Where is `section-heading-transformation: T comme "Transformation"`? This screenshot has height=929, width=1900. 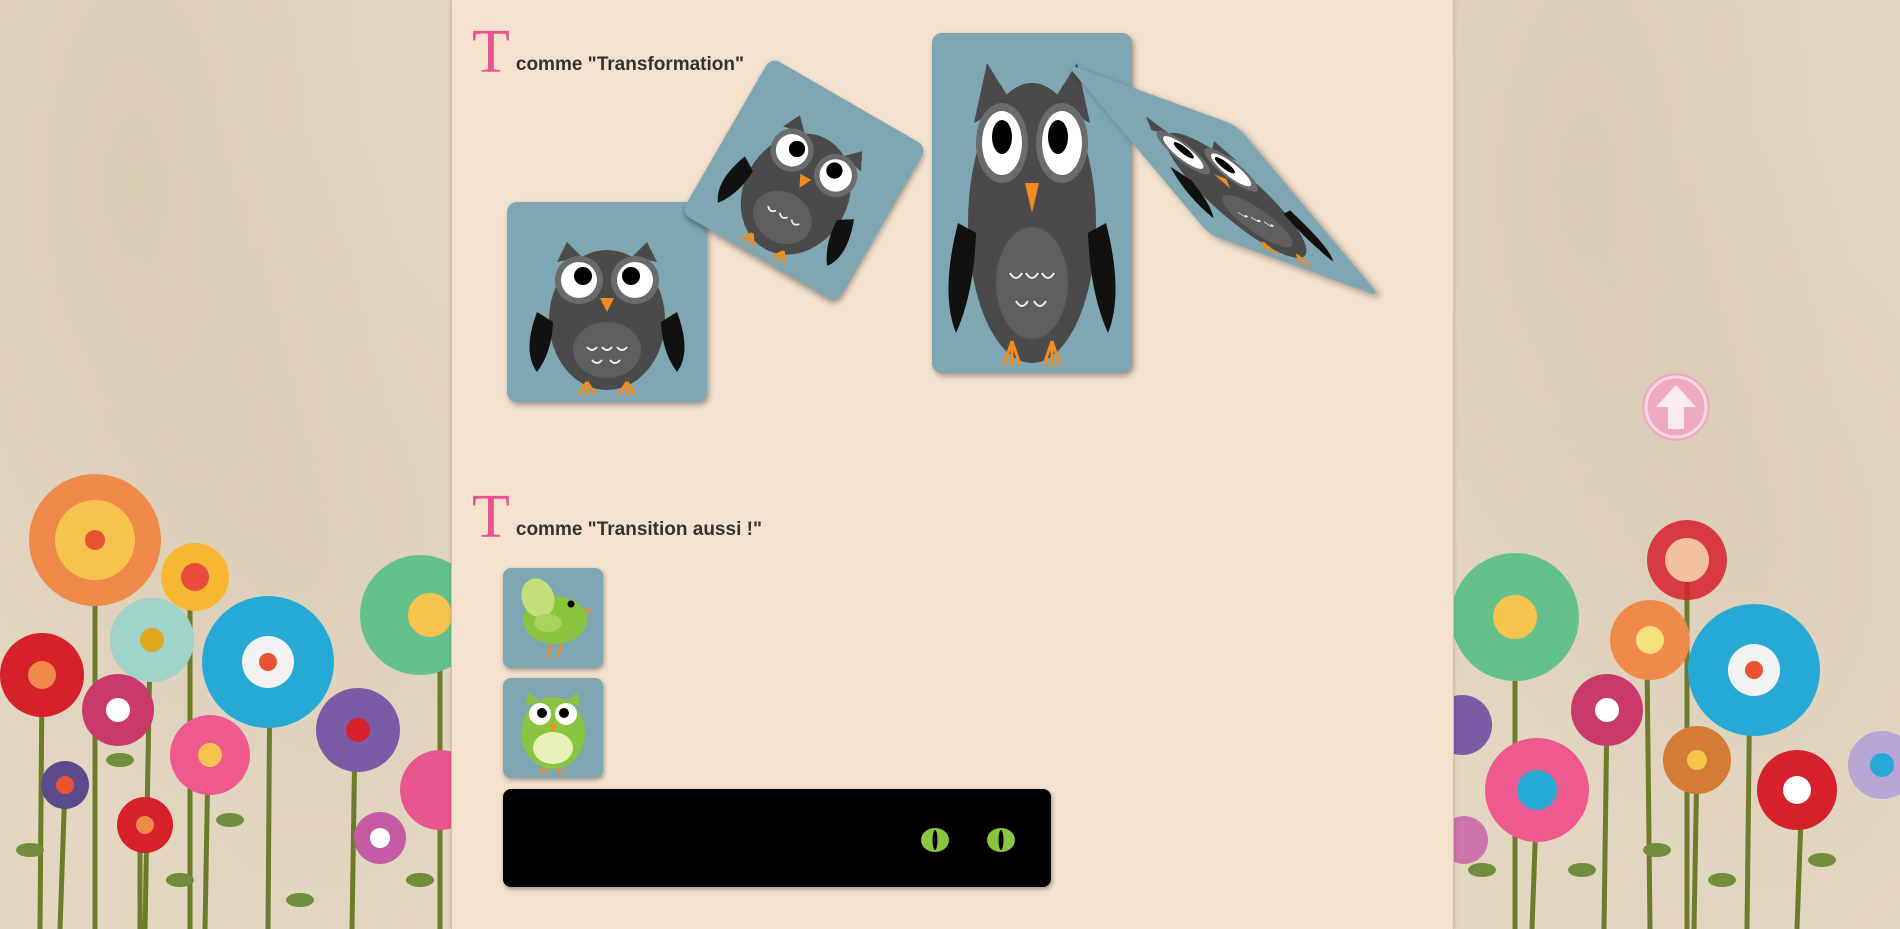 section-heading-transformation: T comme "Transformation" is located at coordinates (608, 52).